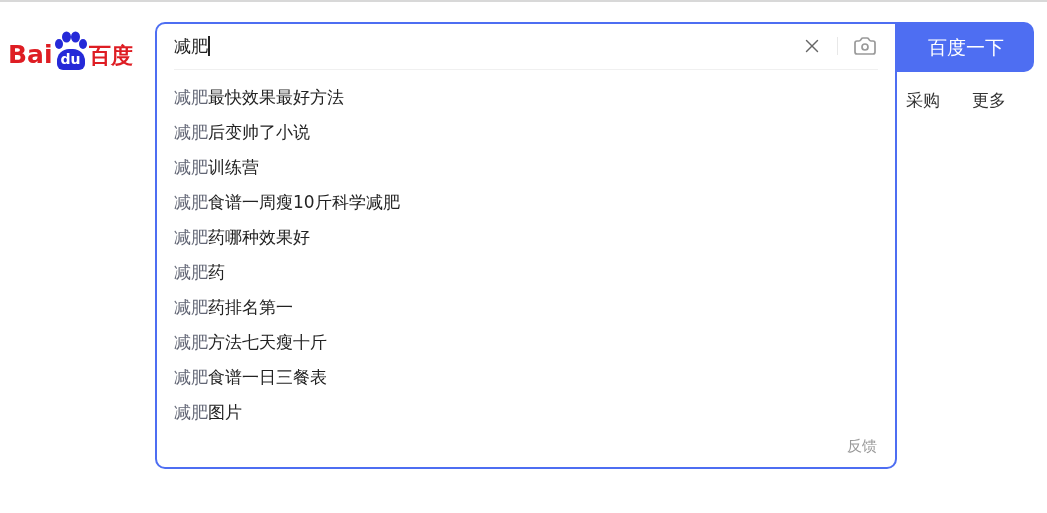 Image resolution: width=1047 pixels, height=513 pixels. What do you see at coordinates (30, 56) in the screenshot?
I see `logo-text: Bai` at bounding box center [30, 56].